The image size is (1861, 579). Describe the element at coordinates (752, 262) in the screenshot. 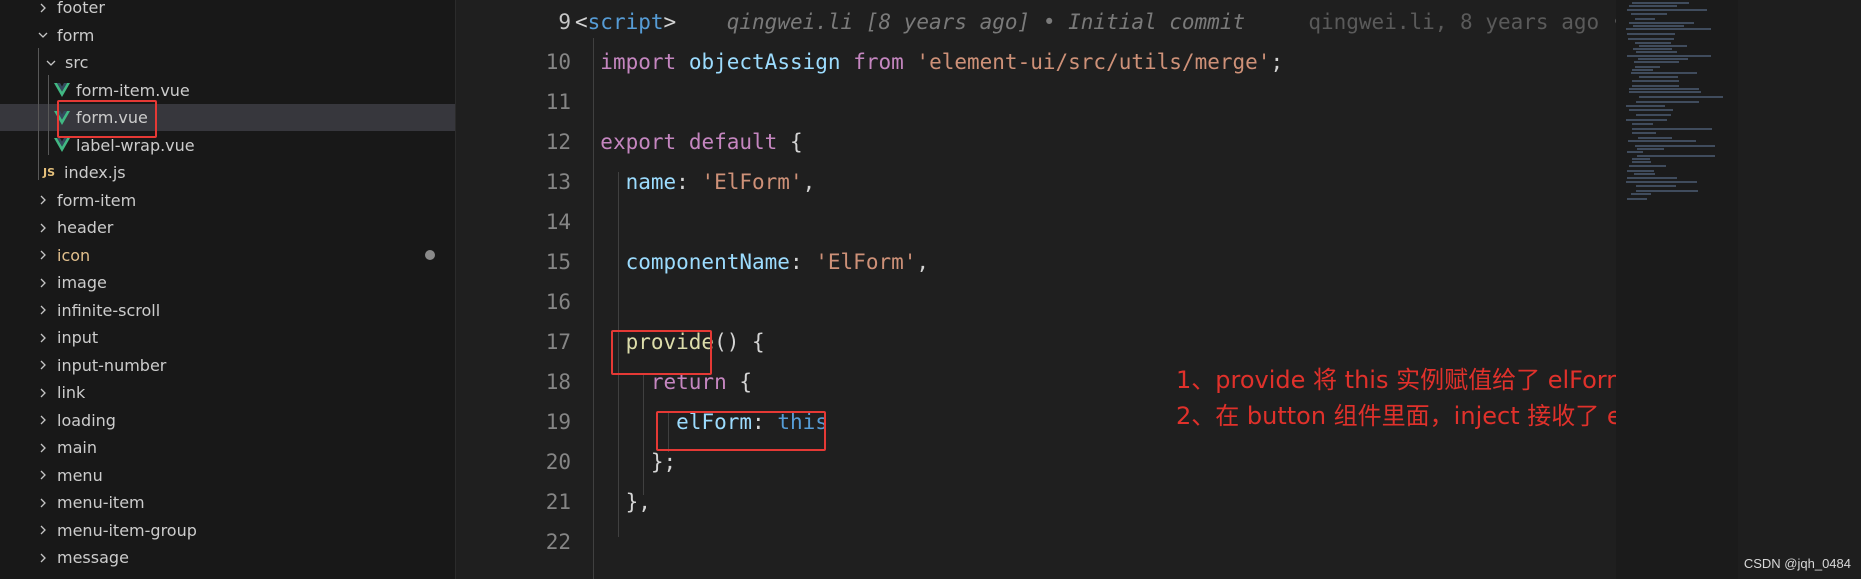

I see `code-line: componentName: 'ElForm',` at that location.